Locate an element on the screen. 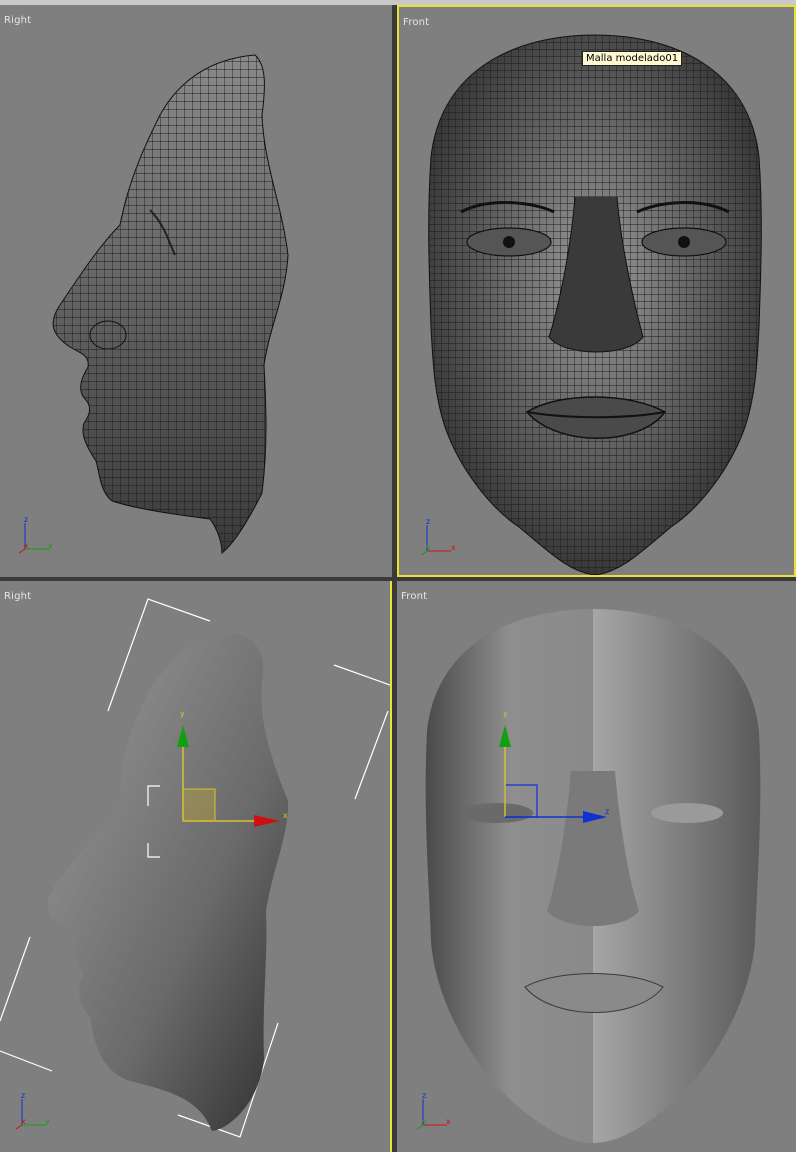 The width and height of the screenshot is (796, 1152). move-gizmo-z-label: z is located at coordinates (607, 811).